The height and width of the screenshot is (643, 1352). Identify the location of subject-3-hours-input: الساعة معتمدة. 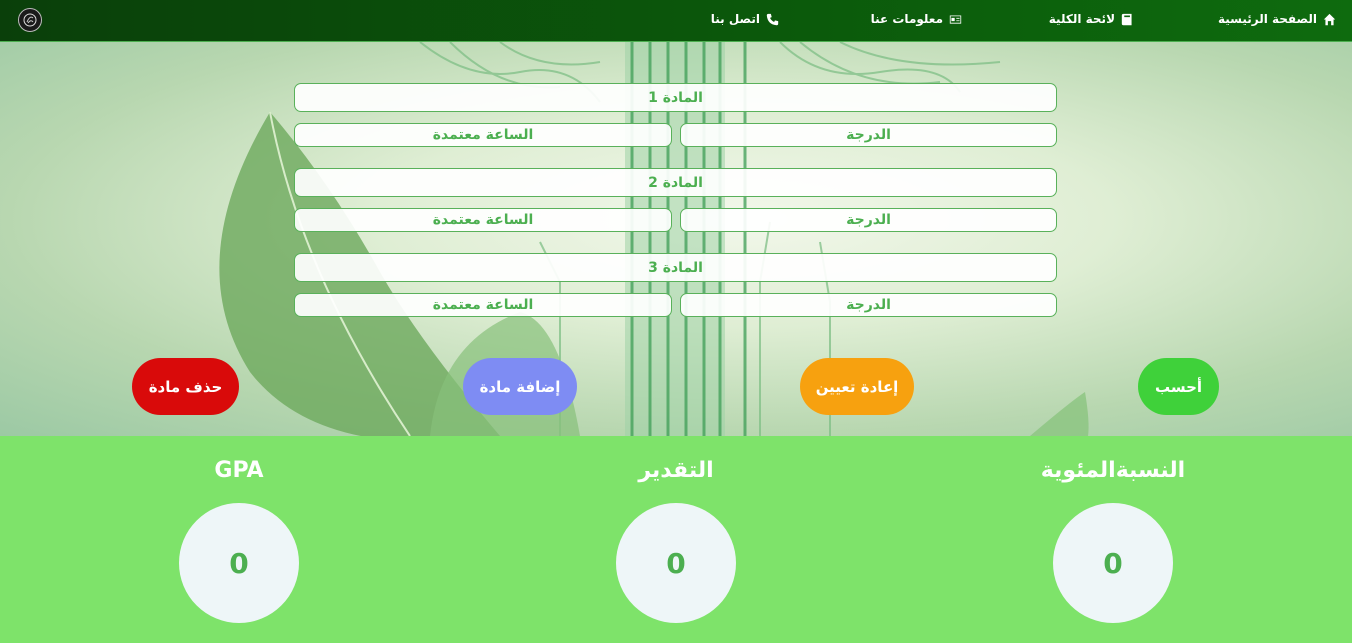
(483, 305).